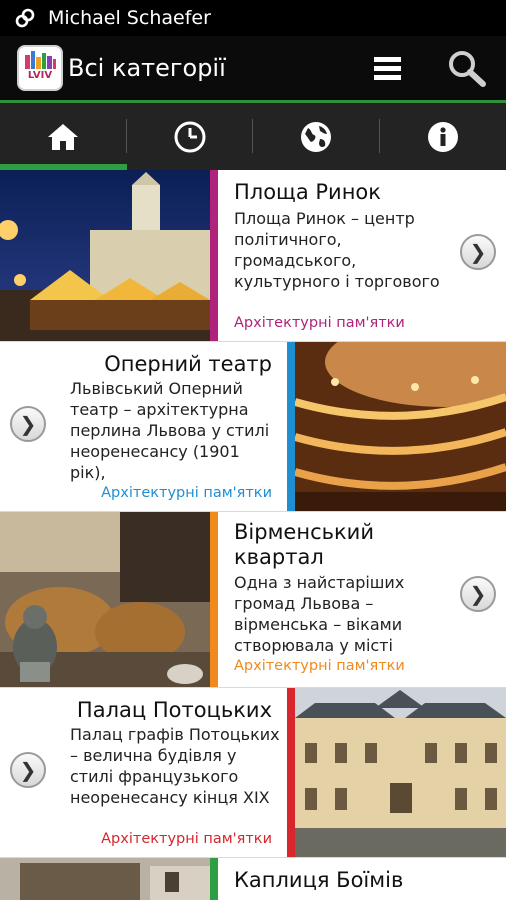 The height and width of the screenshot is (900, 506). What do you see at coordinates (25, 18) in the screenshot?
I see `link-icon` at bounding box center [25, 18].